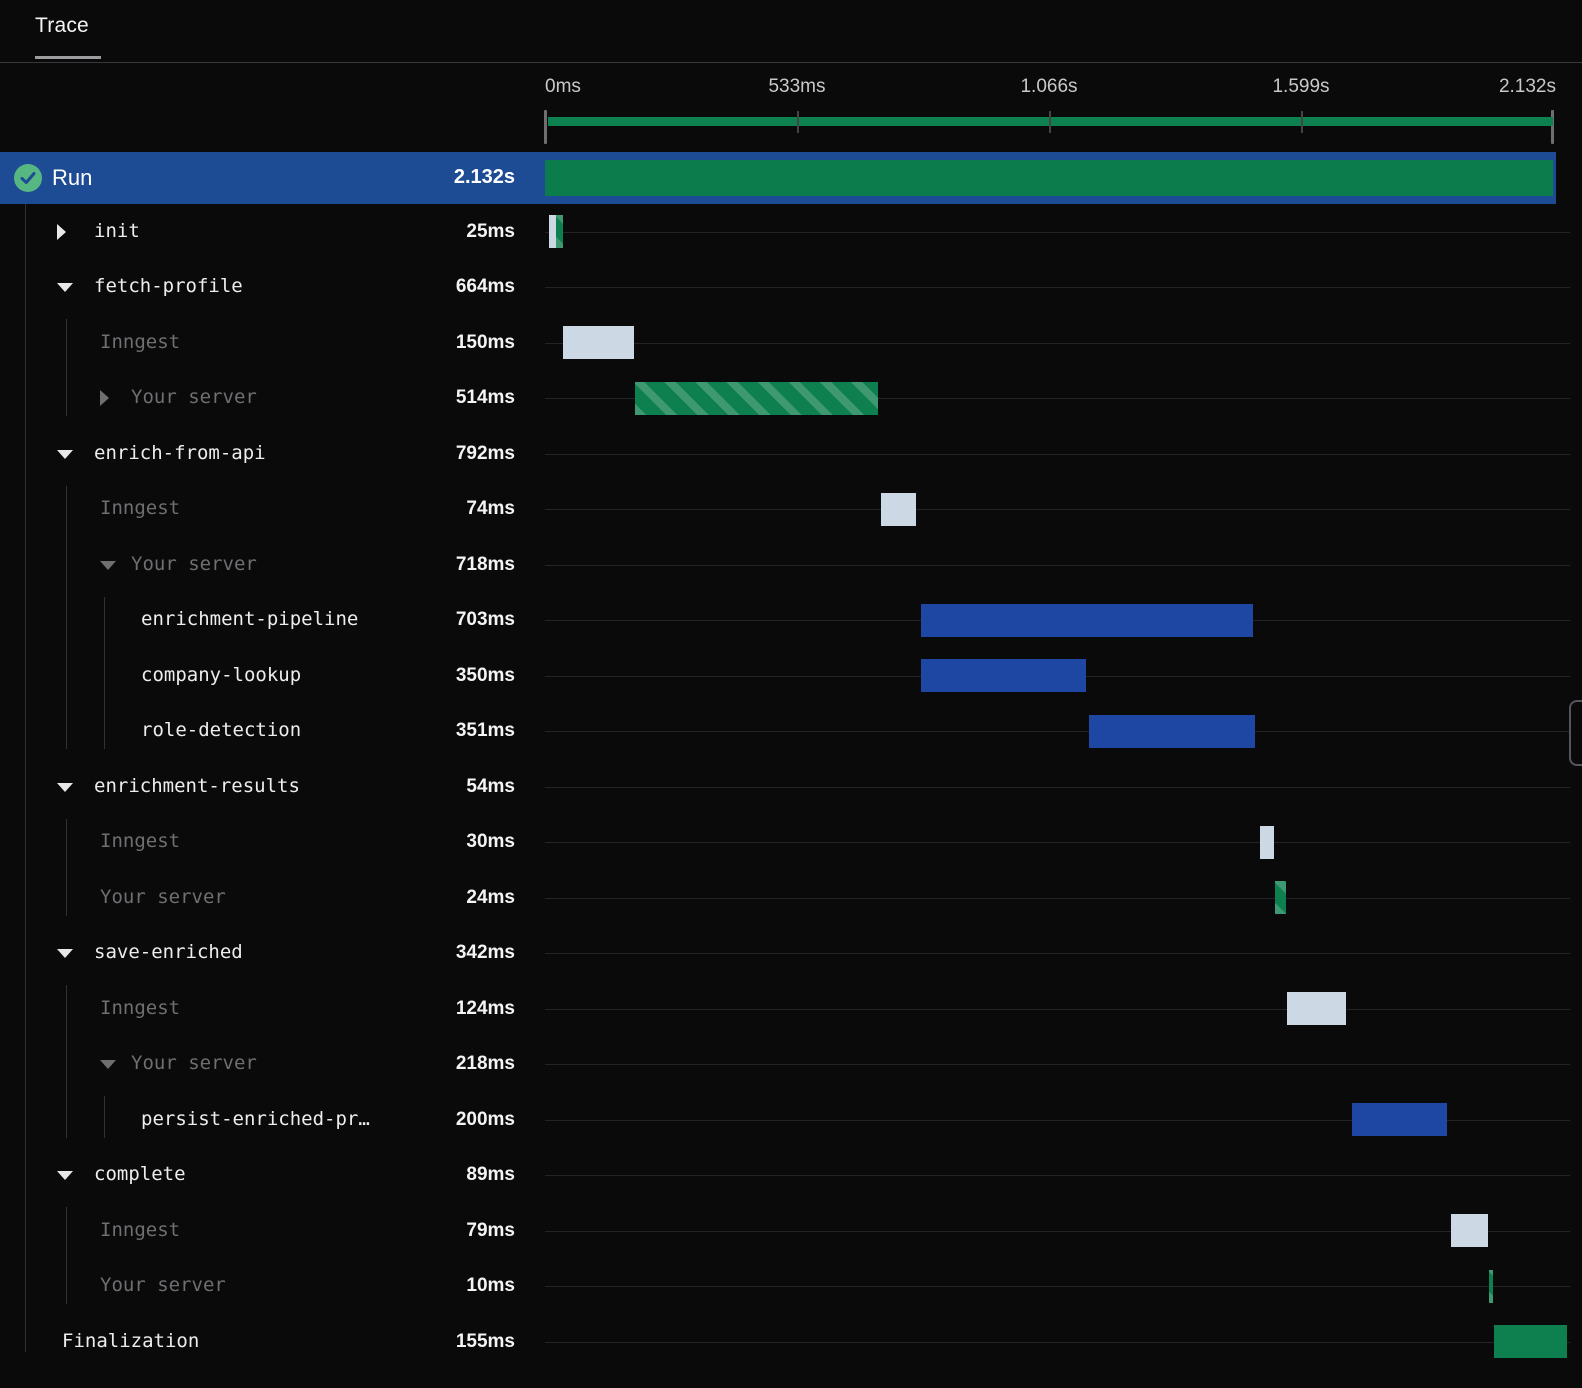 The width and height of the screenshot is (1582, 1388). Describe the element at coordinates (490, 842) in the screenshot. I see `trace-row-duration: 30ms` at that location.